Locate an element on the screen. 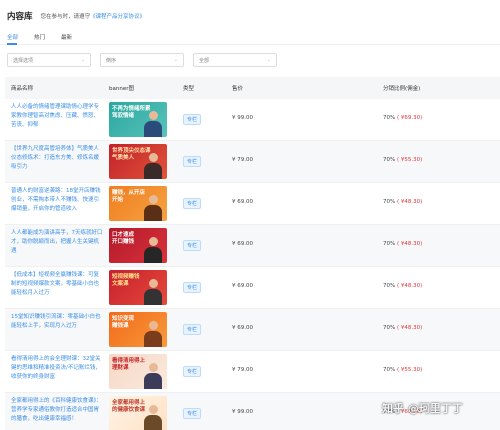 The image size is (500, 430). category-select: 选择选项 ⌄ is located at coordinates (49, 60).